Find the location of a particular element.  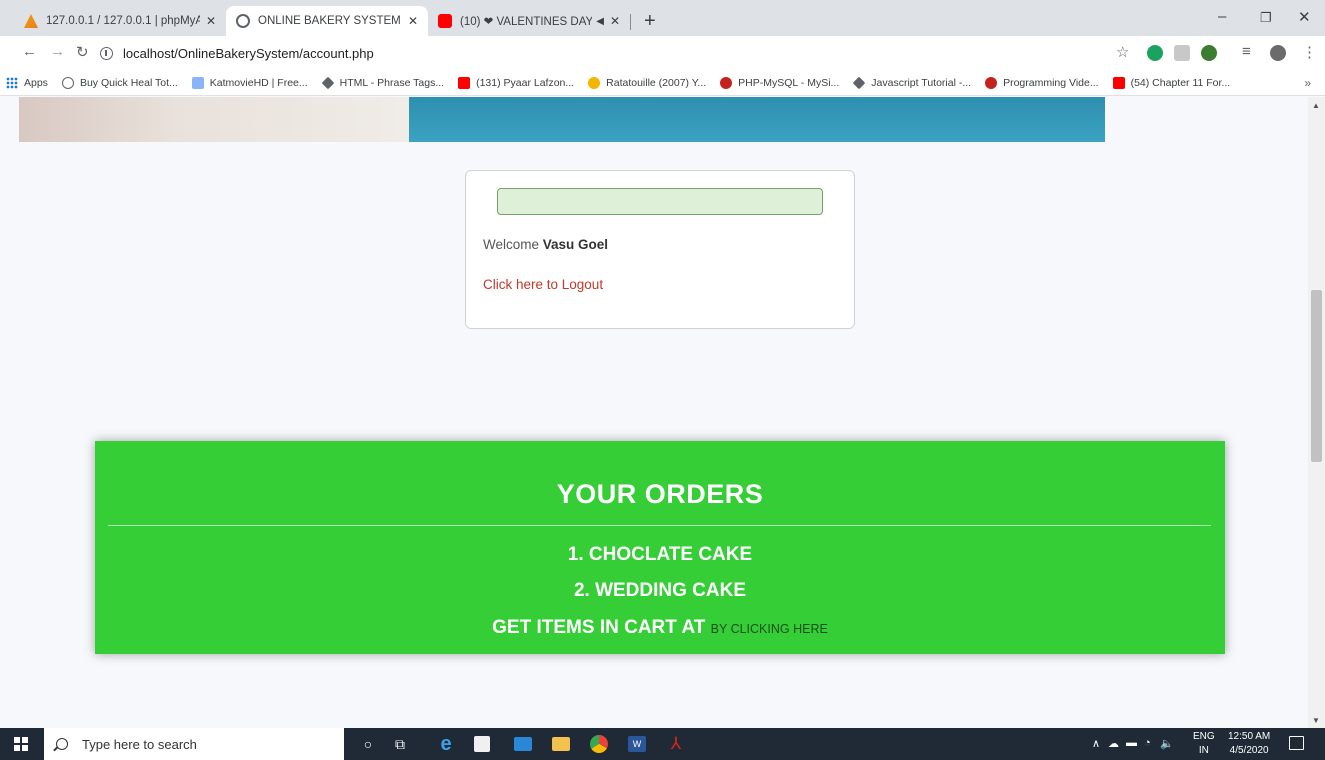

orders-title: YOUR ORDERS is located at coordinates (660, 494).